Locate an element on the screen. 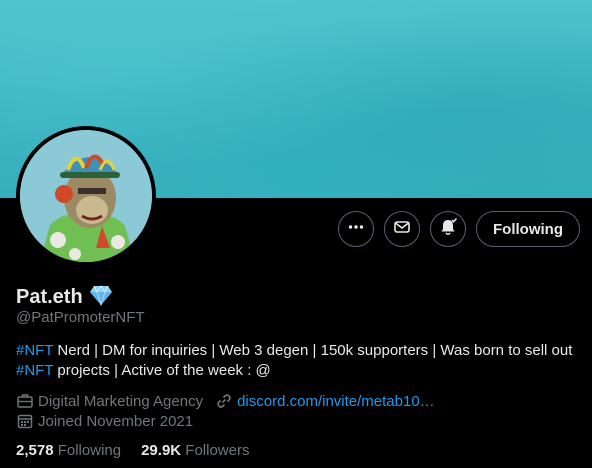 This screenshot has height=468, width=592. followers-stat: 29.9K Followers is located at coordinates (195, 450).